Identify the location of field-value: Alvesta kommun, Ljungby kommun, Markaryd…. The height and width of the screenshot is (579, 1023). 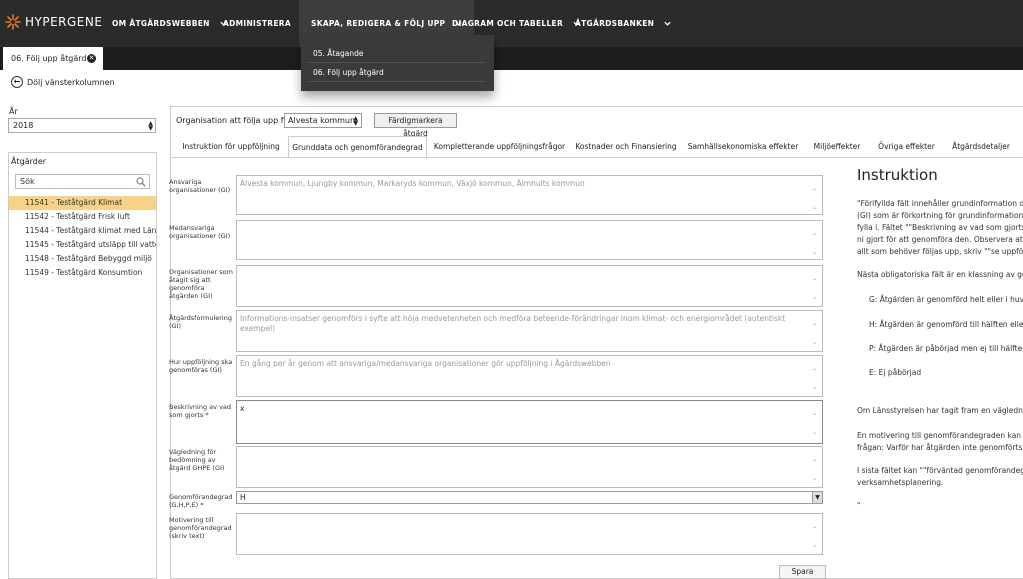
(412, 183).